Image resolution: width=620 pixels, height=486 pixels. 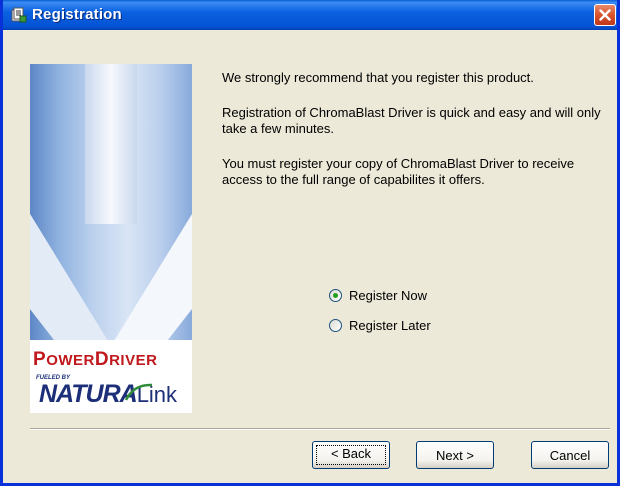 What do you see at coordinates (108, 394) in the screenshot?
I see `naturalink-logo: NATURALink` at bounding box center [108, 394].